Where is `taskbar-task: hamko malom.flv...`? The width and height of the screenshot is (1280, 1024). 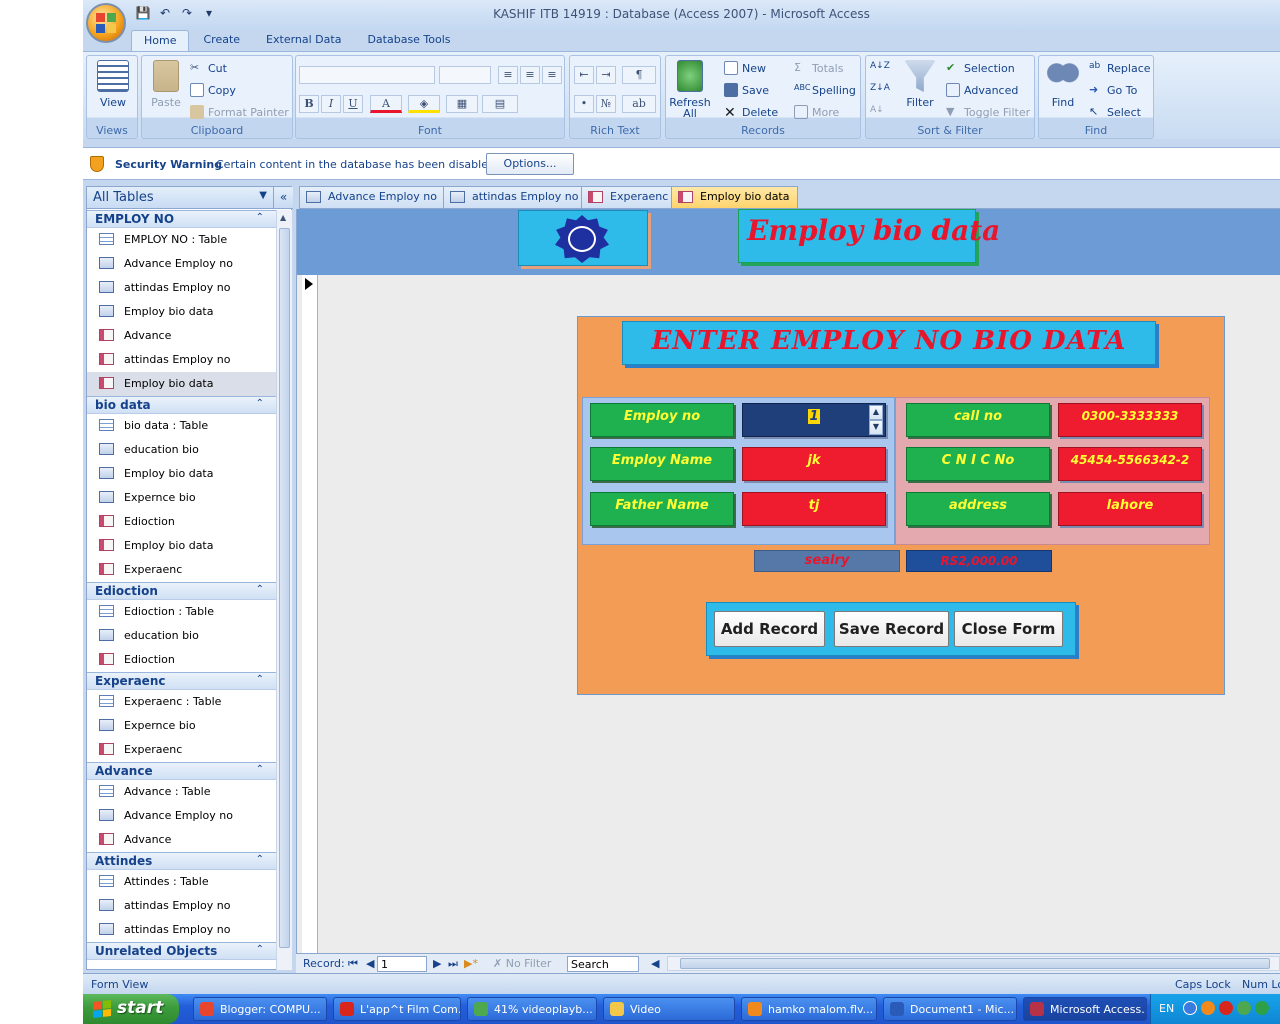
taskbar-task: hamko malom.flv... is located at coordinates (809, 1009).